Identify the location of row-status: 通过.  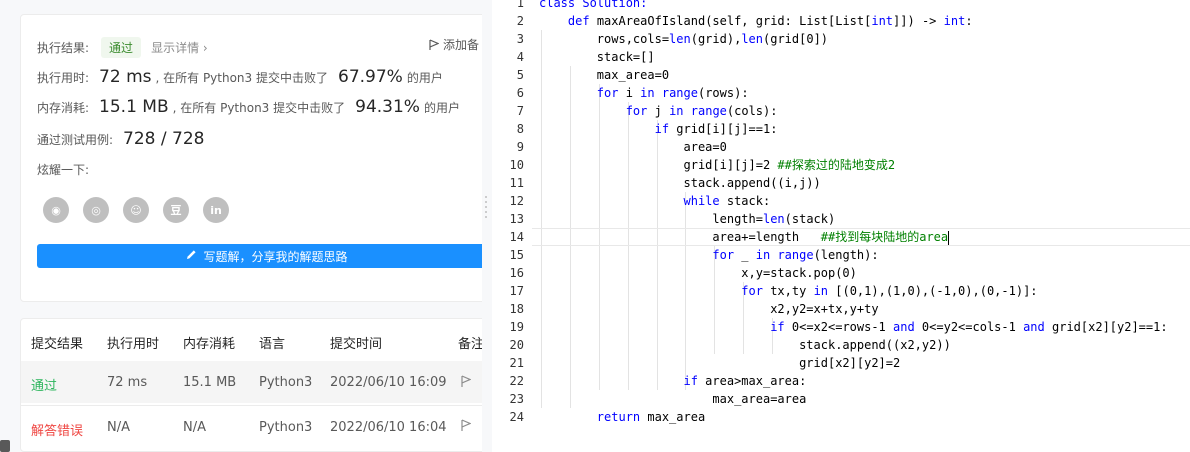
(44, 384).